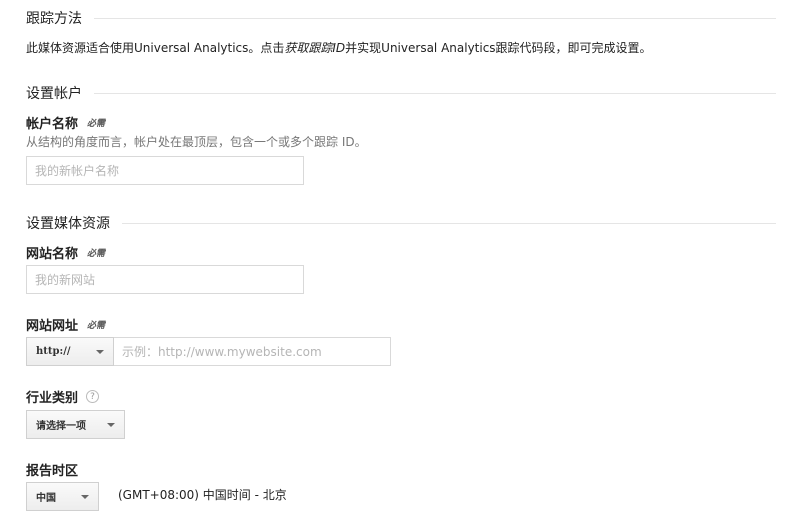  I want to click on section-property-setup: 设置媒体资源, so click(401, 223).